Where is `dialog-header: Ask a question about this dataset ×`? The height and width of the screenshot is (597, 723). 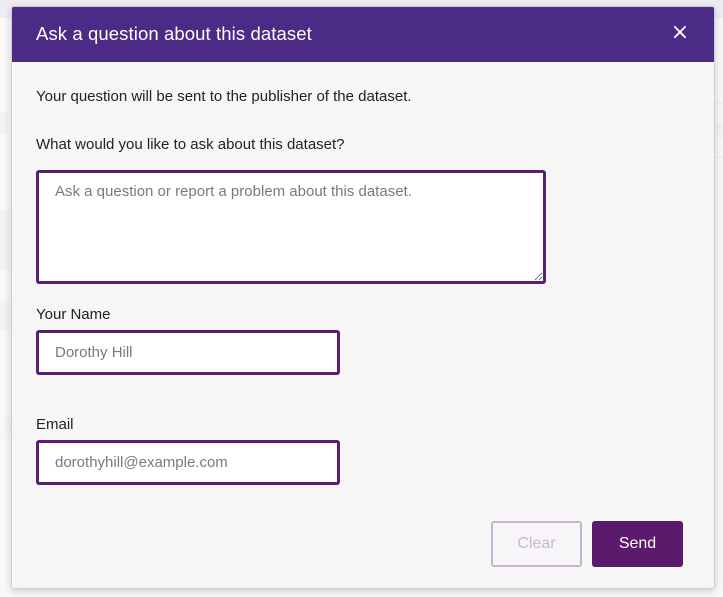
dialog-header: Ask a question about this dataset × is located at coordinates (363, 34).